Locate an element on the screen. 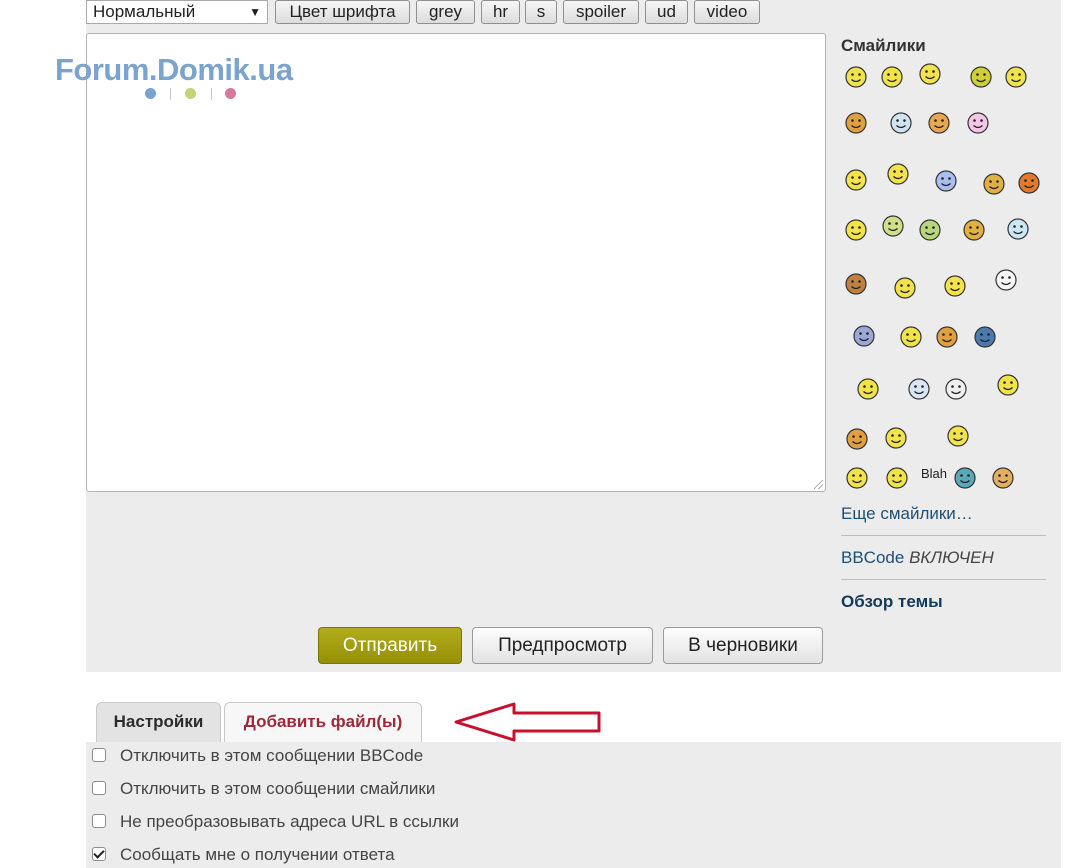 The width and height of the screenshot is (1070, 868). font-size-value: Нормальный is located at coordinates (144, 11).